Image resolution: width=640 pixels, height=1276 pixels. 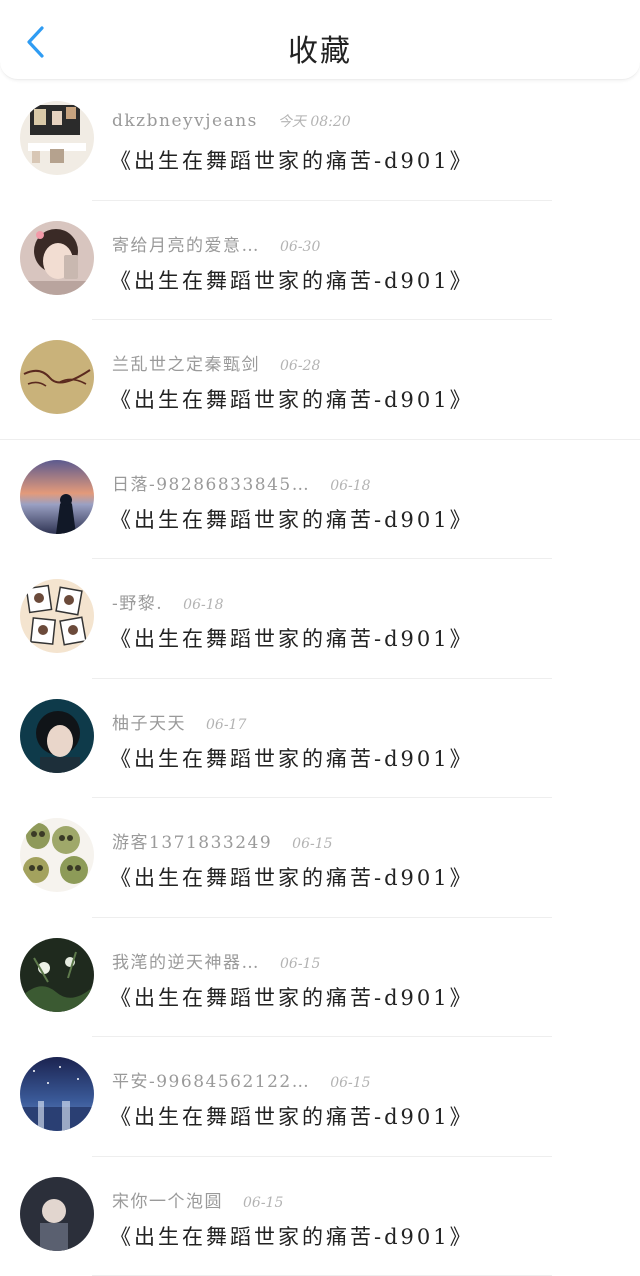 I want to click on top-bar: 收藏, so click(x=320, y=40).